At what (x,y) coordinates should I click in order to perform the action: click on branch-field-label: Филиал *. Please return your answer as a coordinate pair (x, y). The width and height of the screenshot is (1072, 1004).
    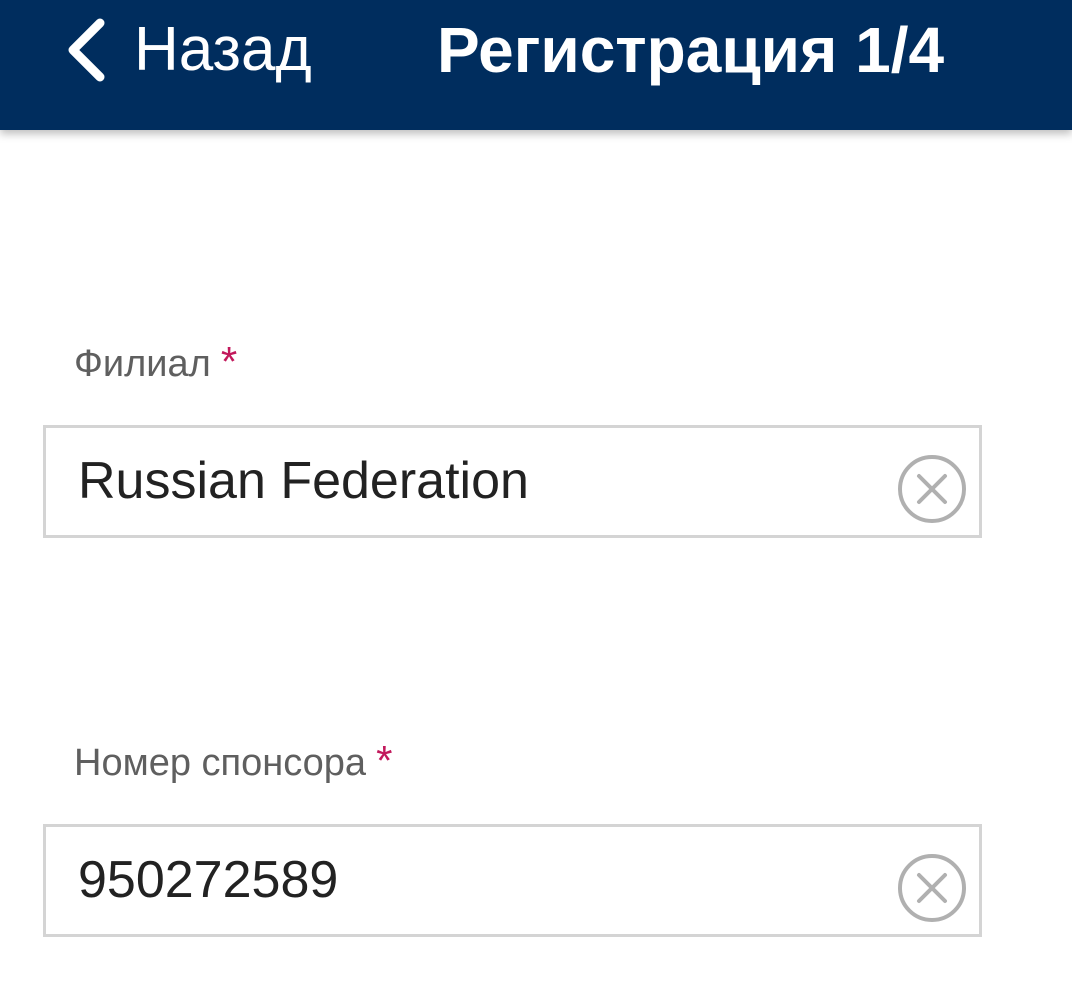
    Looking at the image, I should click on (155, 362).